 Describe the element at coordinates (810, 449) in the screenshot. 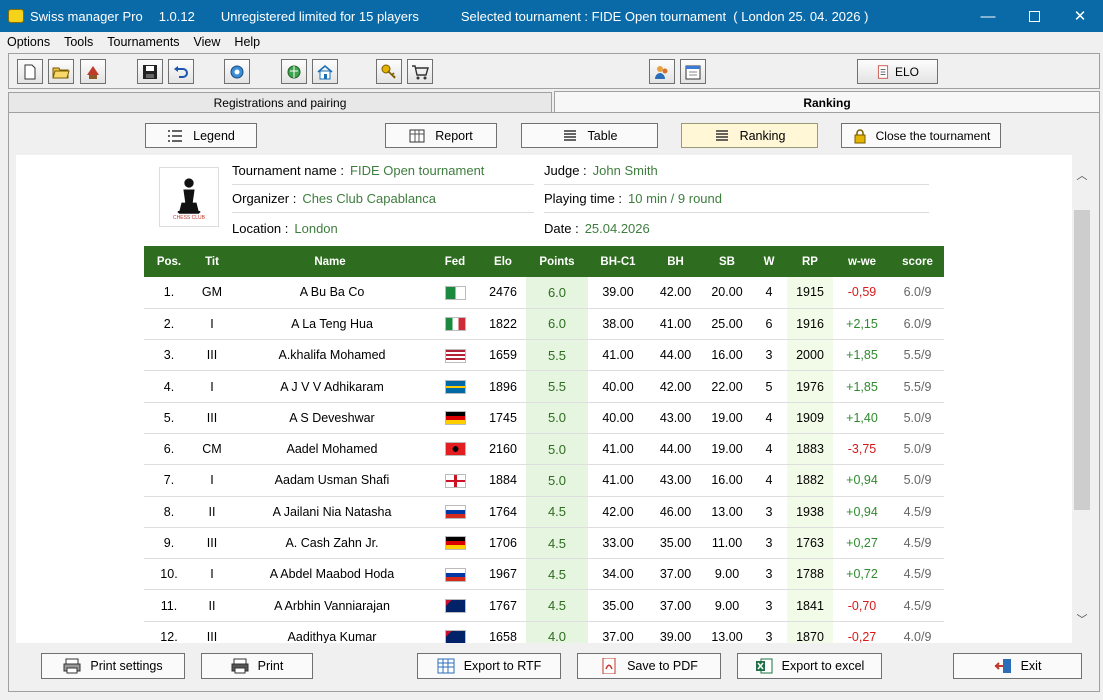

I see `cell-rp: 1883` at that location.